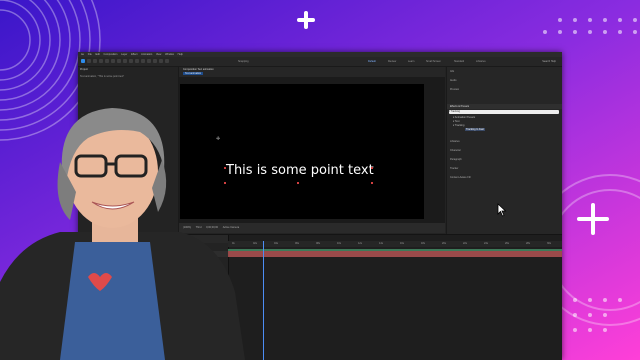  What do you see at coordinates (402, 243) in the screenshot?
I see `ruler-tick: 16s` at bounding box center [402, 243].